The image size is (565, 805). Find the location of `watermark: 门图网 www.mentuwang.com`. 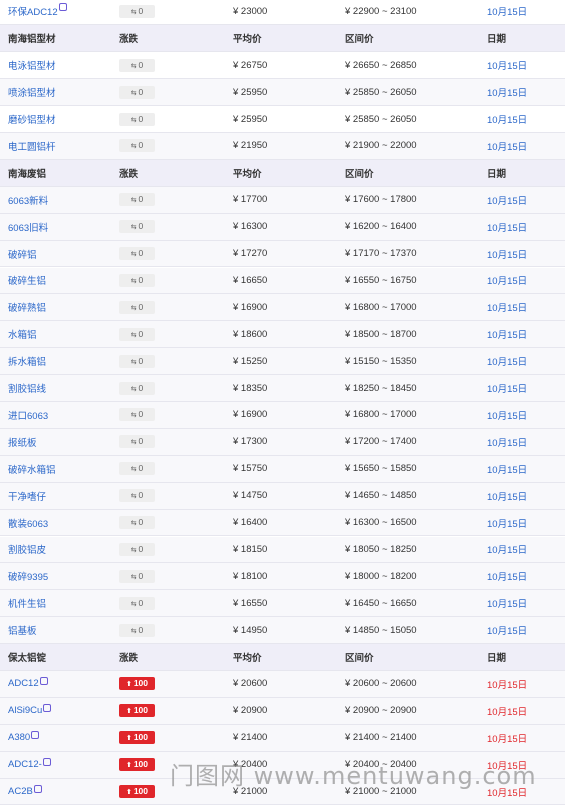

watermark: 门图网 www.mentuwang.com is located at coordinates (353, 776).